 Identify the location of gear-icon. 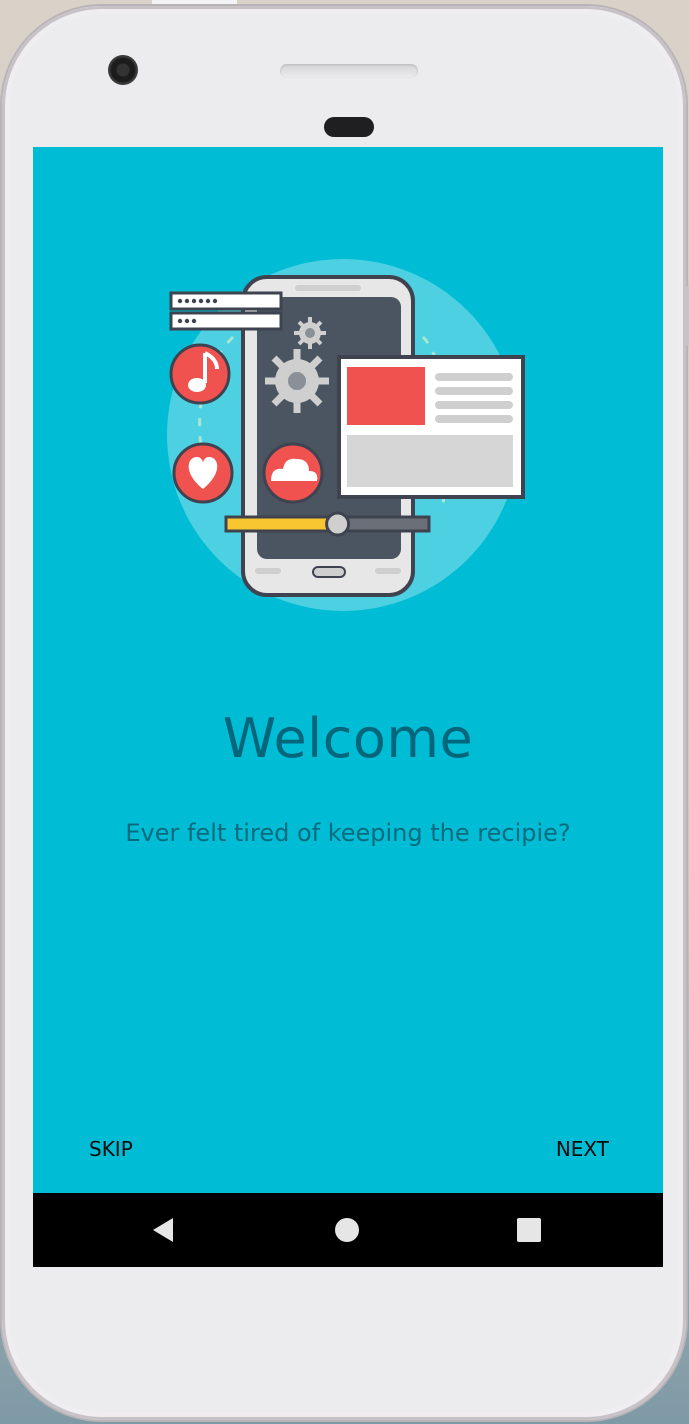
(297, 381).